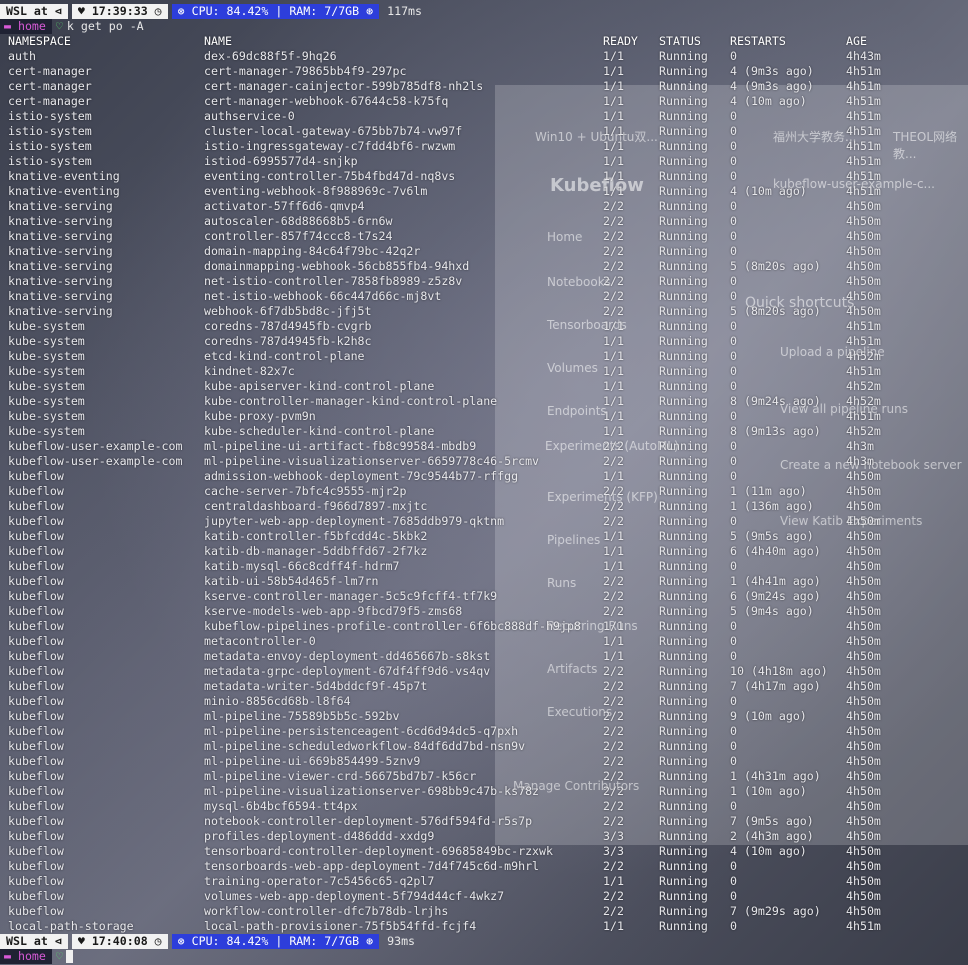  I want to click on elapsed-time: 93ms, so click(401, 941).